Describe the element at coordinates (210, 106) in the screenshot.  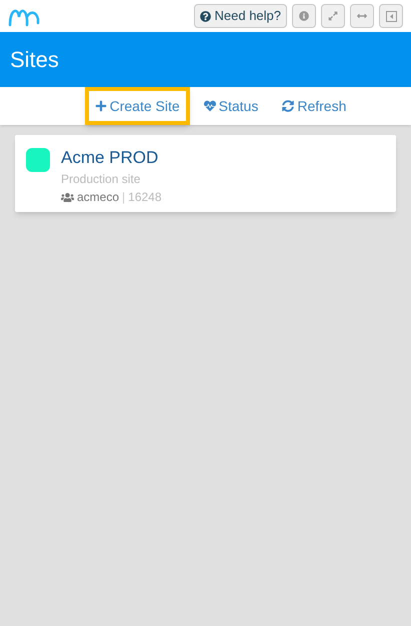
I see `heartbeat-icon` at that location.